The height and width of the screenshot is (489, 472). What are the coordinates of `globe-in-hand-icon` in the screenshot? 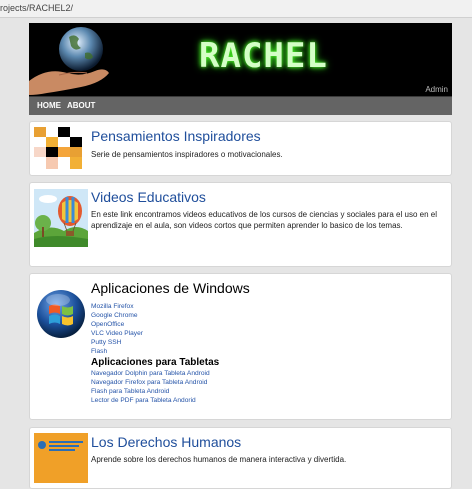 It's located at (69, 61).